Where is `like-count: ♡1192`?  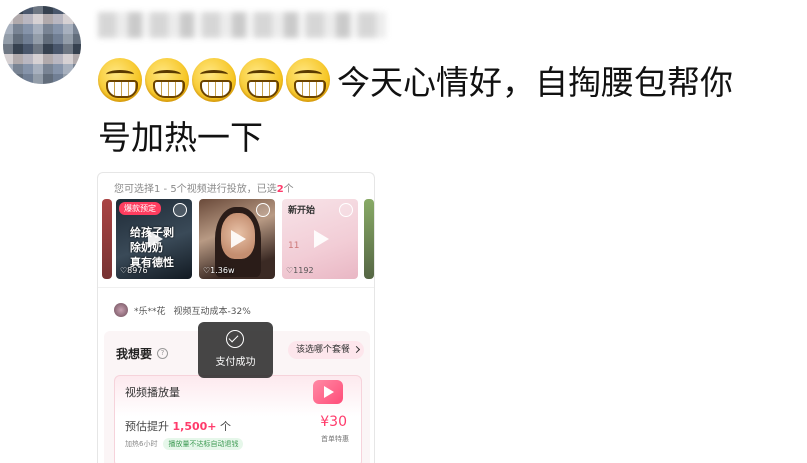
like-count: ♡1192 is located at coordinates (300, 270).